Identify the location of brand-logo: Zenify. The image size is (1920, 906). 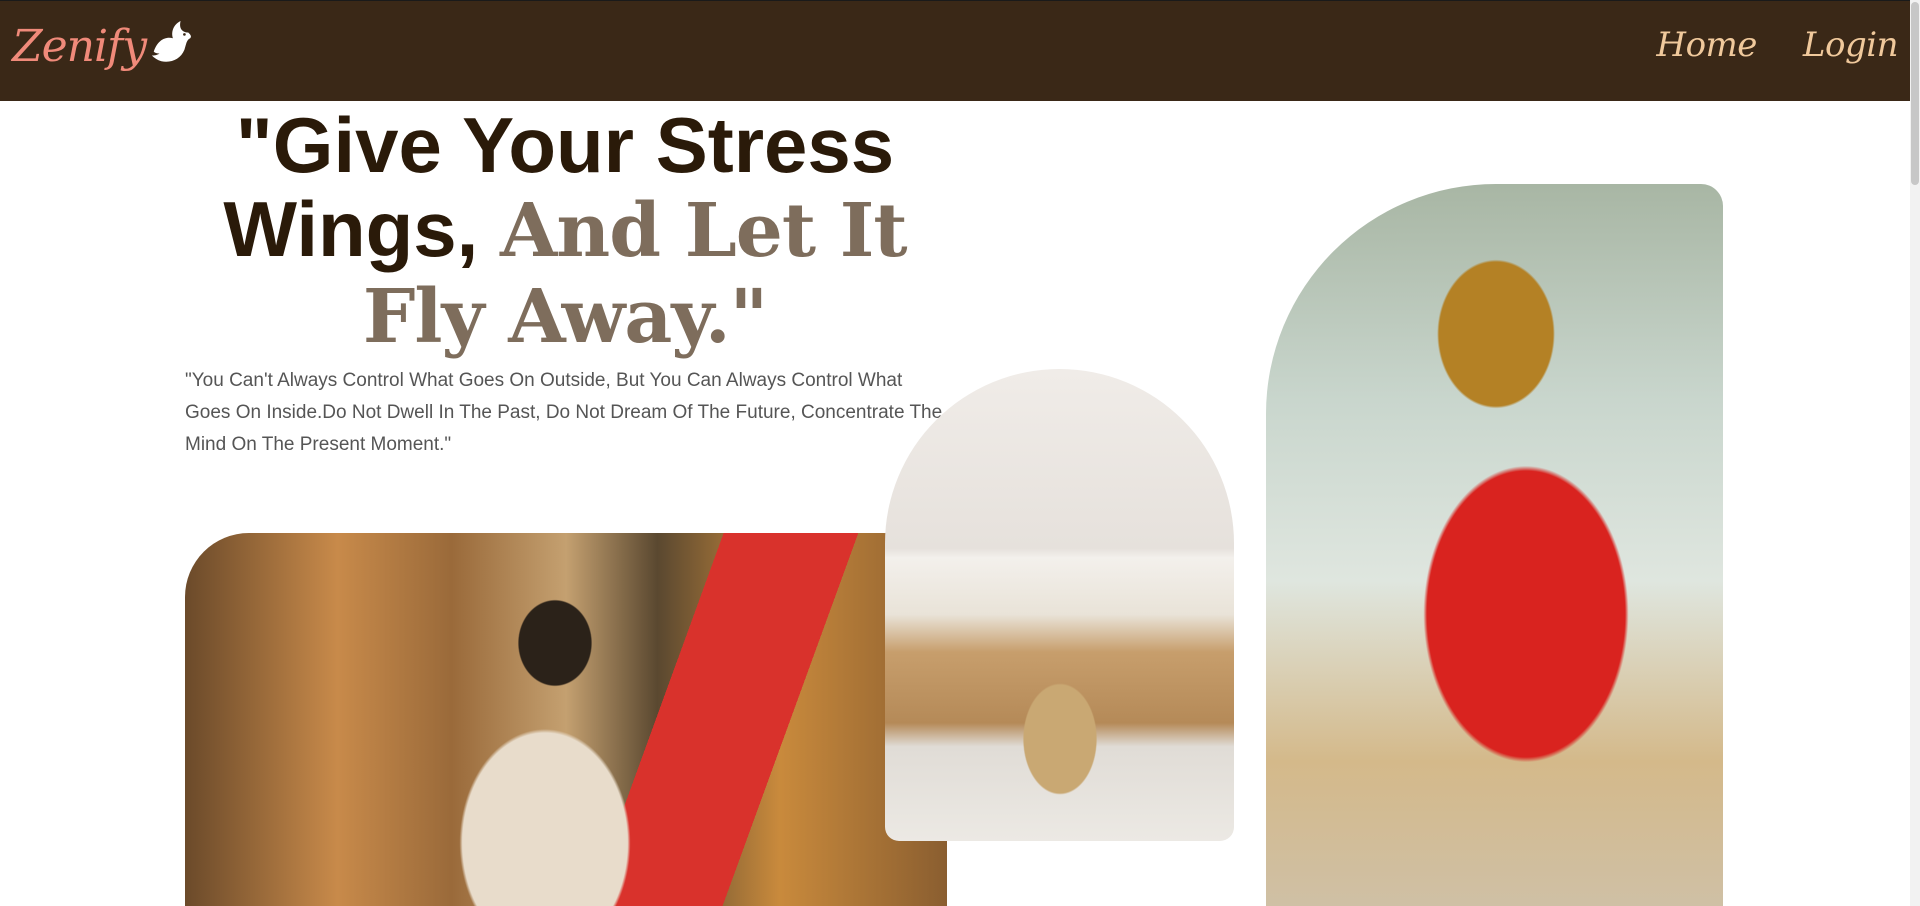
(103, 46).